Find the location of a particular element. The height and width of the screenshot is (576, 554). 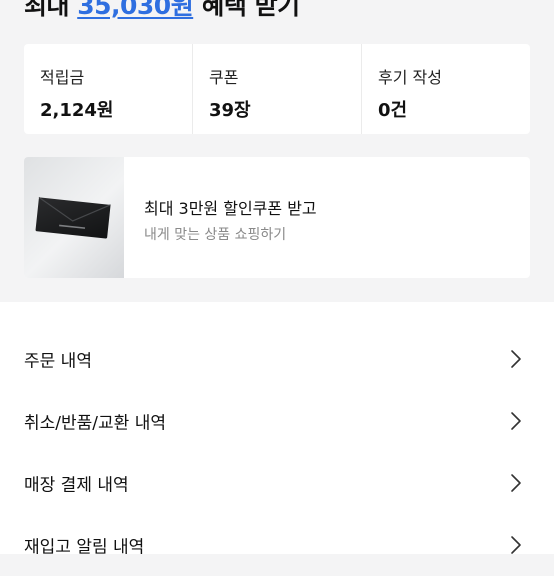

promo-image is located at coordinates (74, 217).